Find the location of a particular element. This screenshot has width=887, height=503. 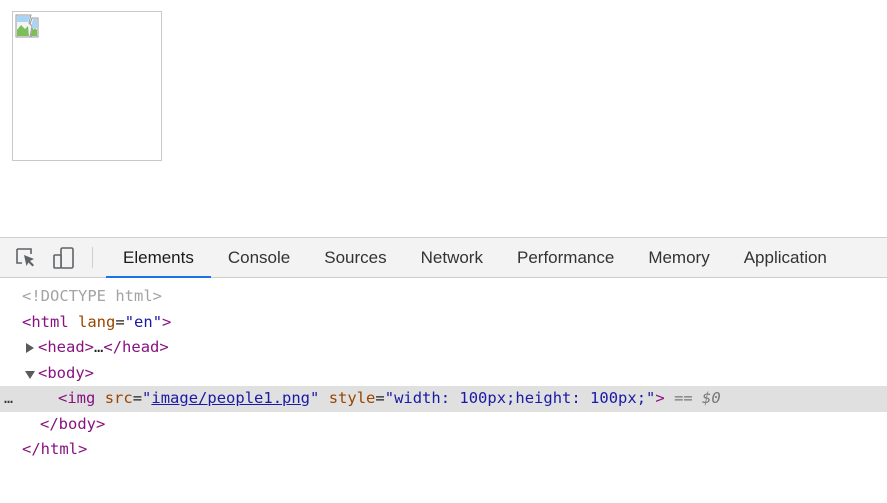

tab-elements: Elements is located at coordinates (158, 258).